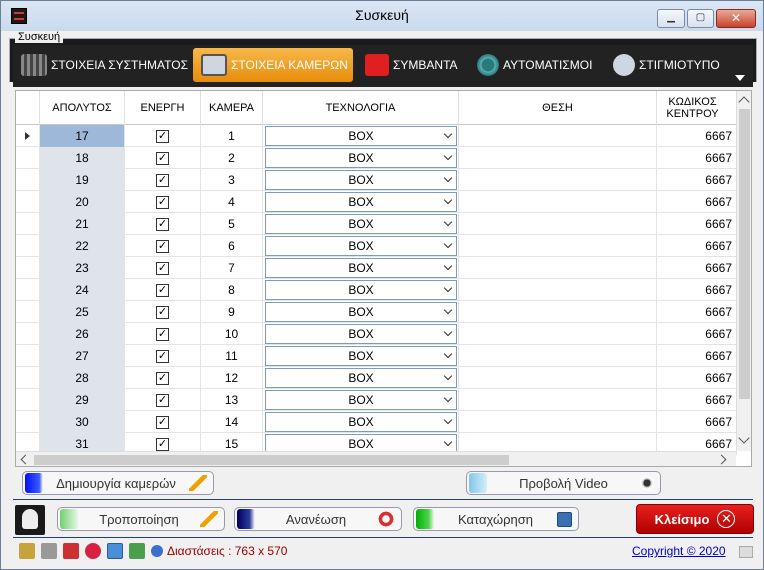  What do you see at coordinates (671, 18) in the screenshot?
I see `minimize-button: ▁` at bounding box center [671, 18].